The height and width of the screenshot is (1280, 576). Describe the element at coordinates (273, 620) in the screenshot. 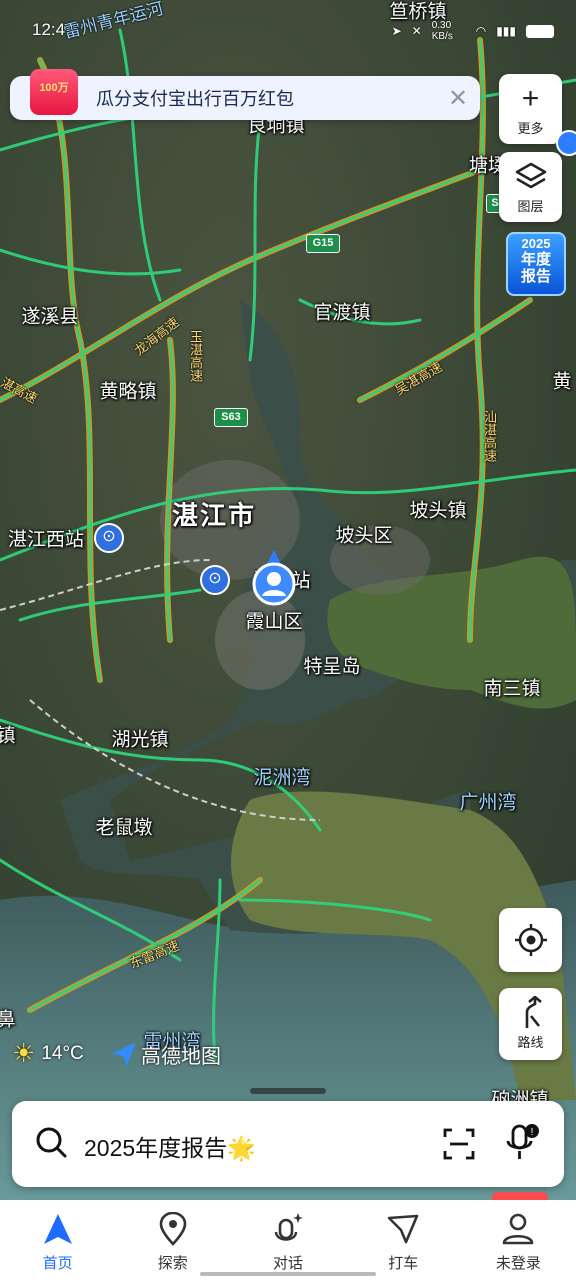

I see `place-xiashan: 霞山区` at that location.